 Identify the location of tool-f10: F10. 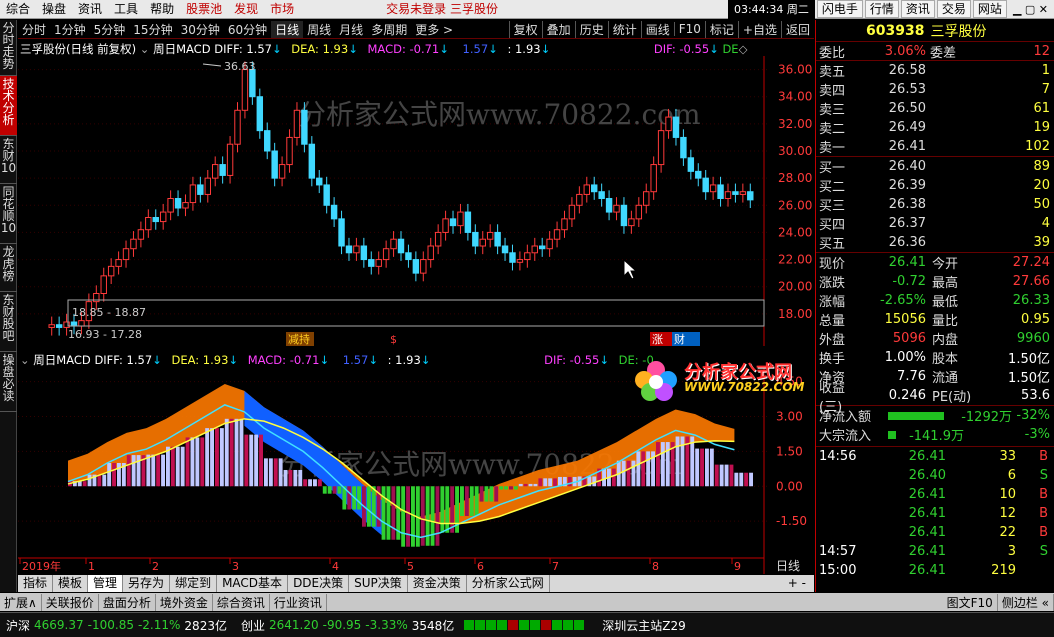
(689, 29).